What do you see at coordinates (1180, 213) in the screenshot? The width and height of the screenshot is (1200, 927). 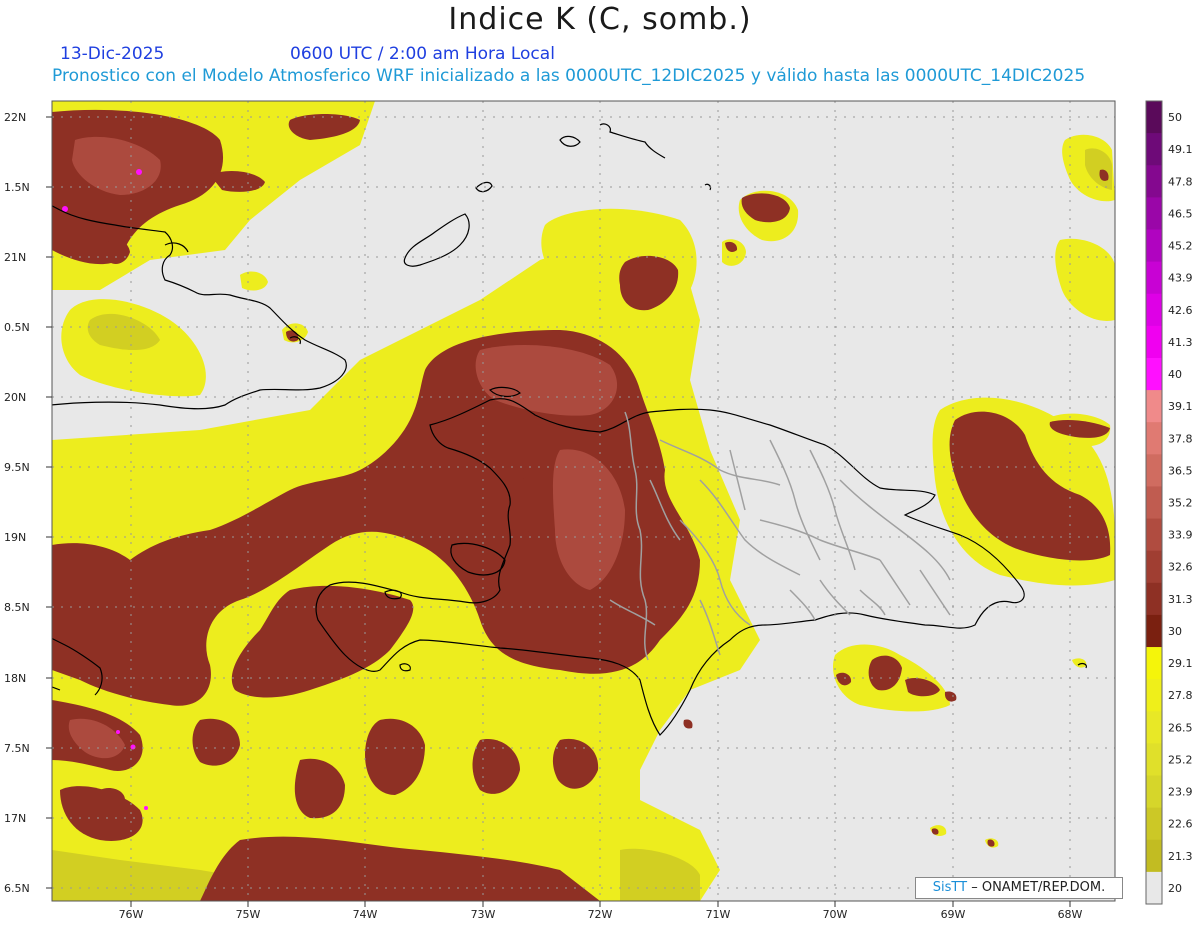 I see `colorbar-label: 46.5` at bounding box center [1180, 213].